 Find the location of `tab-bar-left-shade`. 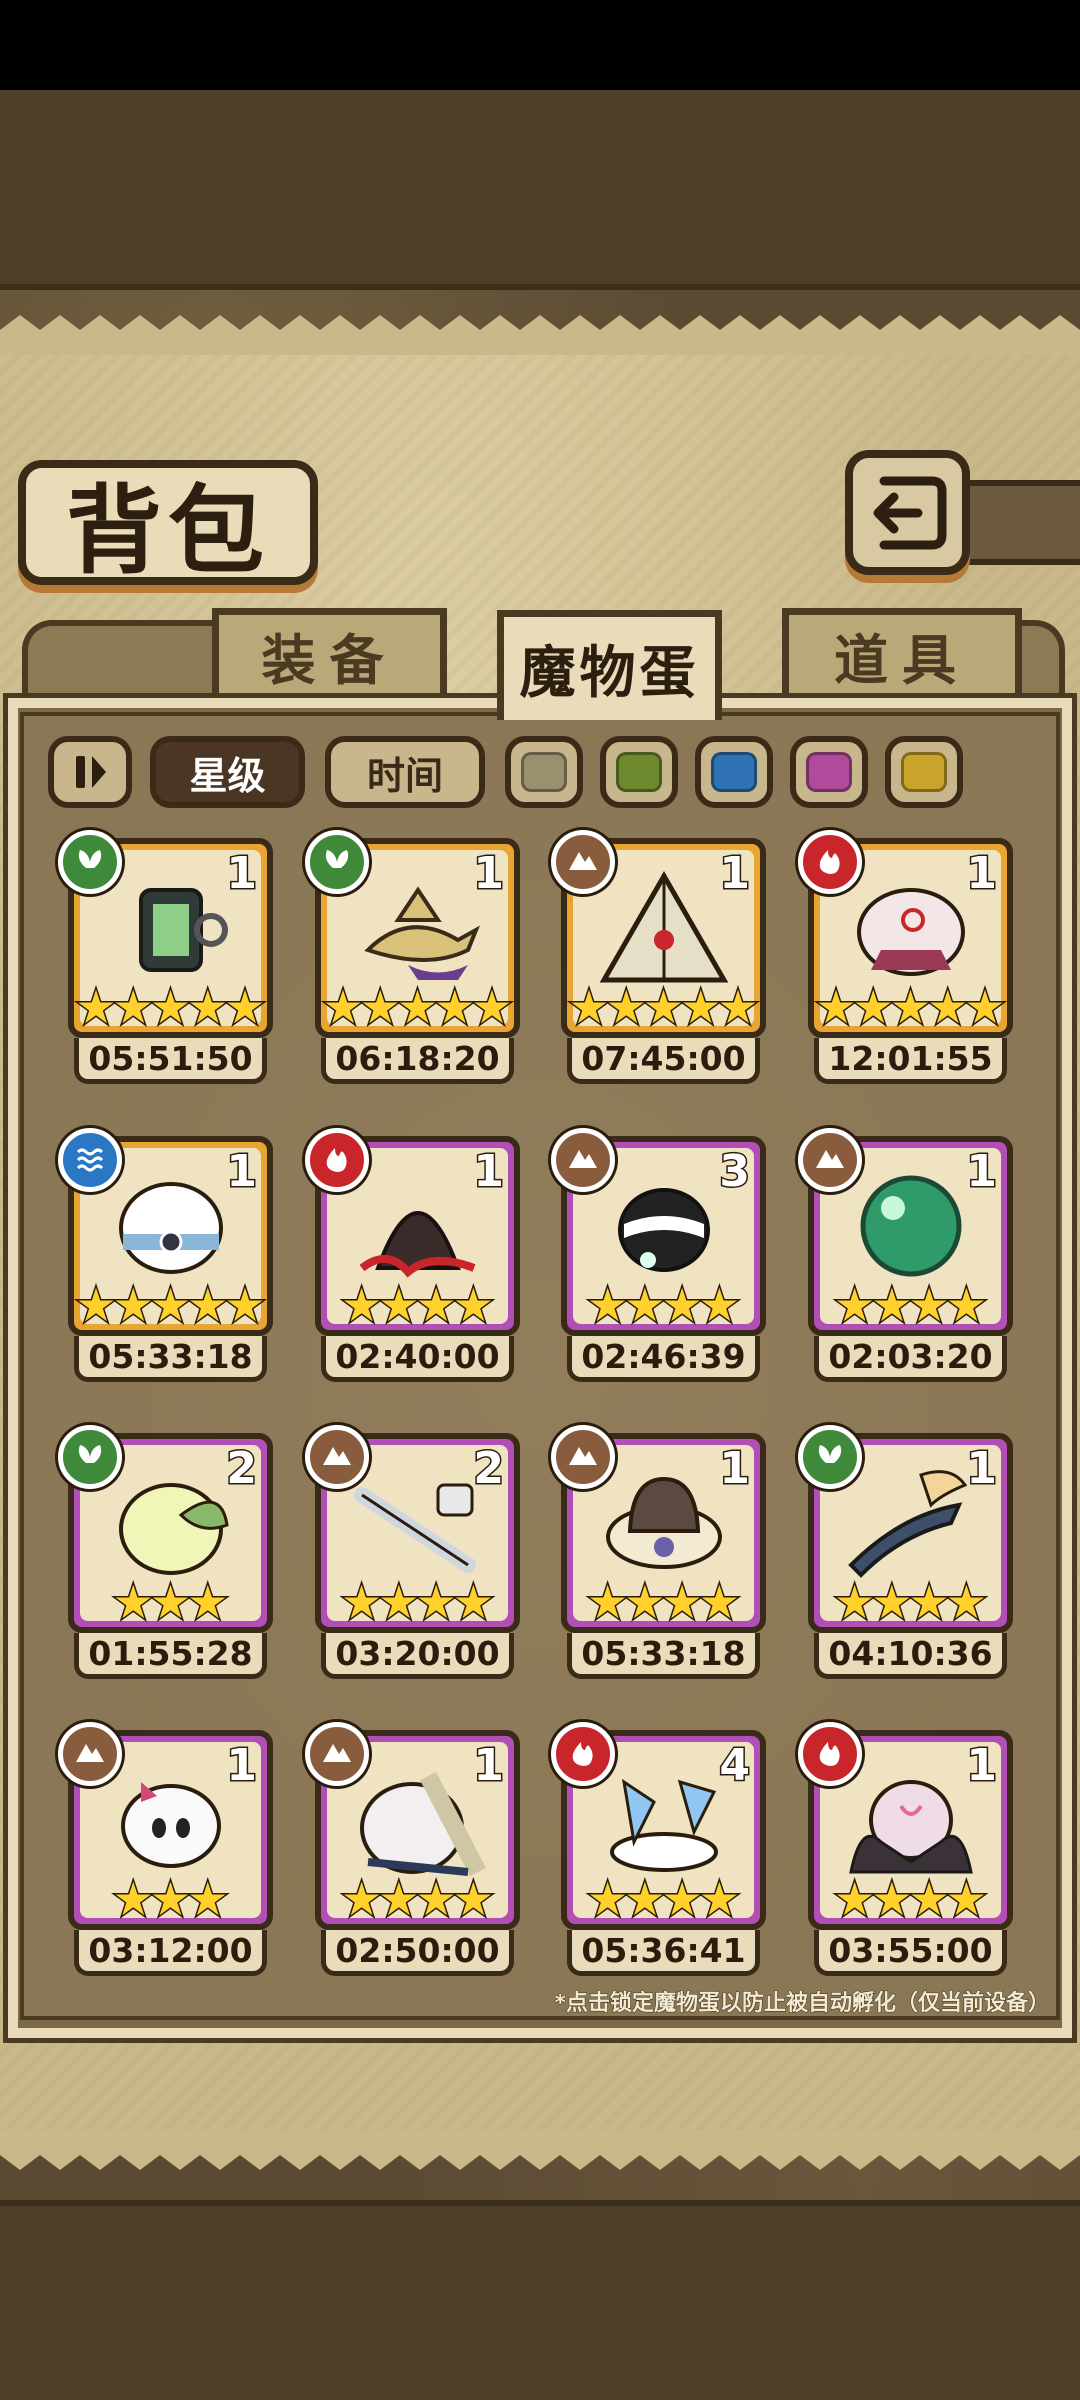

tab-bar-left-shade is located at coordinates (122, 665).